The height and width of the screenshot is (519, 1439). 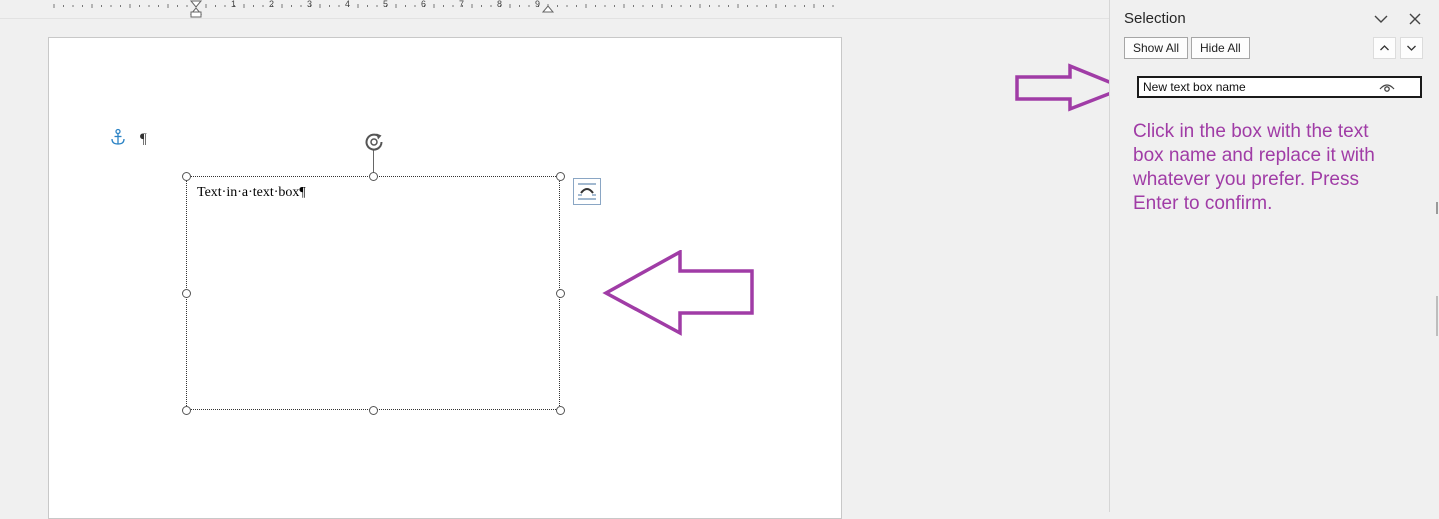 What do you see at coordinates (310, 4) in the screenshot?
I see `ruler-number: 3` at bounding box center [310, 4].